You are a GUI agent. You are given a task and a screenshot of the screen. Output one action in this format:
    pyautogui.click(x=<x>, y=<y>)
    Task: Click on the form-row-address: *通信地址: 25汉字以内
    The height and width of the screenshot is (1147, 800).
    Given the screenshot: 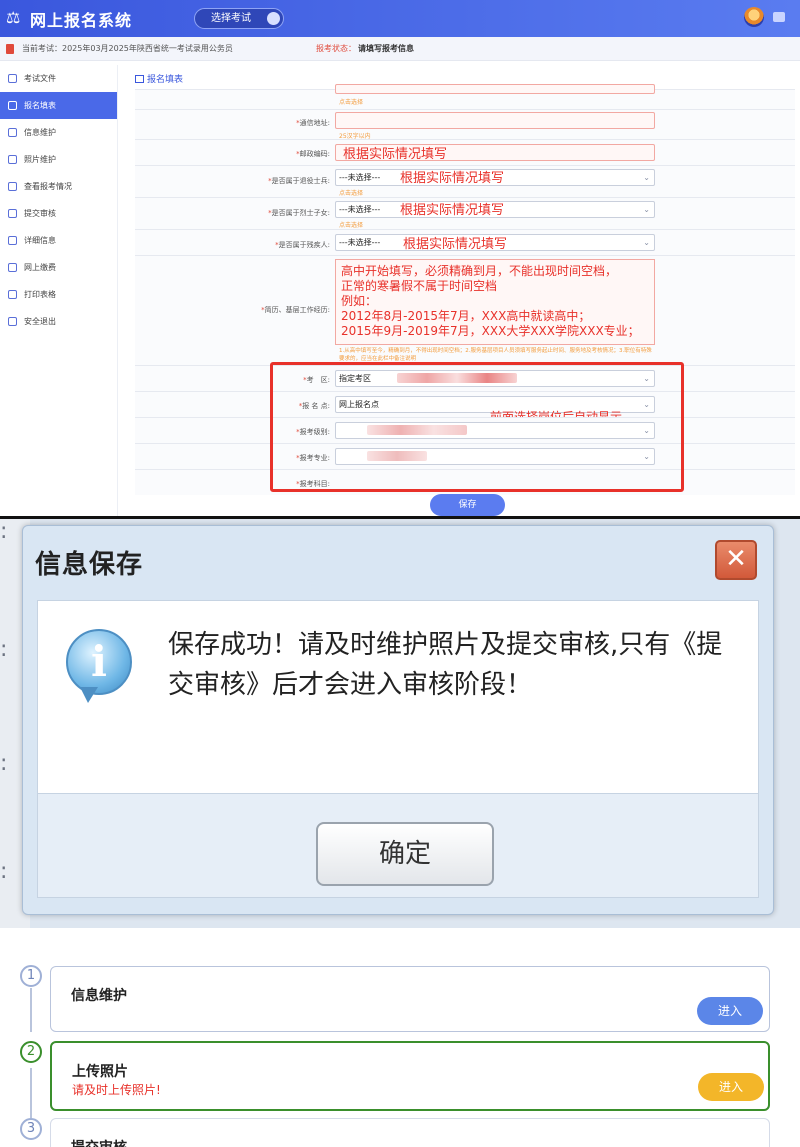 What is the action you would take?
    pyautogui.click(x=465, y=124)
    